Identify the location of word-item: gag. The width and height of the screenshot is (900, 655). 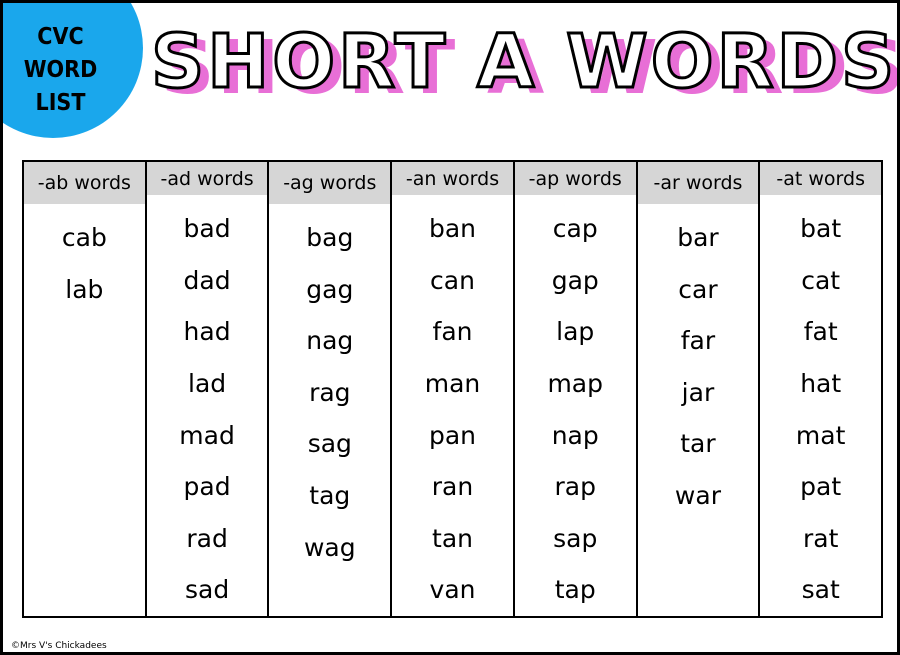
(330, 289).